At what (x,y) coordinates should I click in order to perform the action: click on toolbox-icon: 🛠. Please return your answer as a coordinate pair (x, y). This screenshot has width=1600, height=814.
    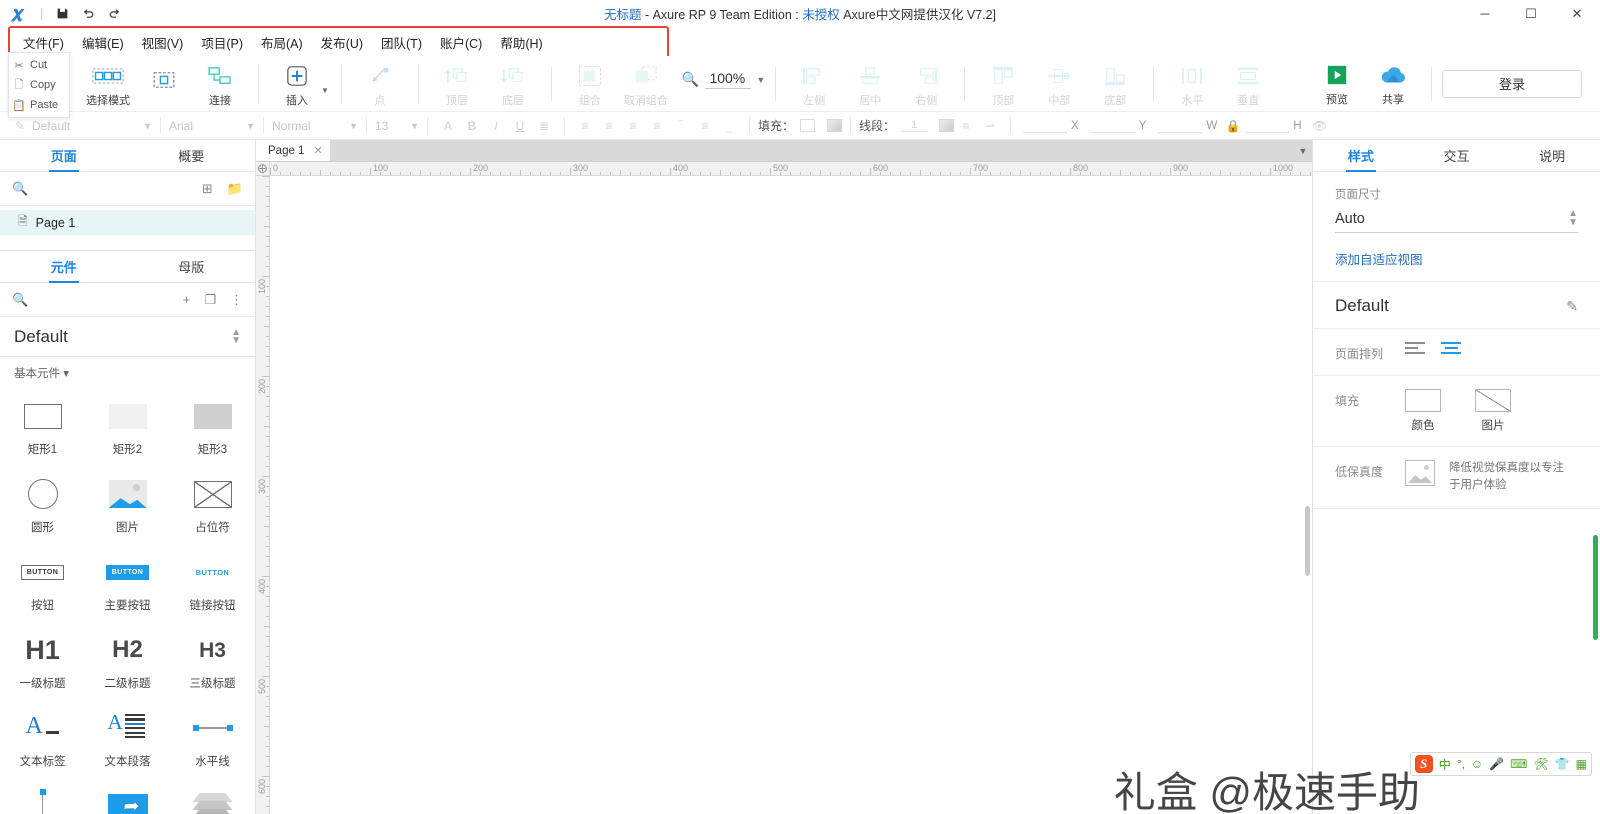
    Looking at the image, I should click on (1540, 764).